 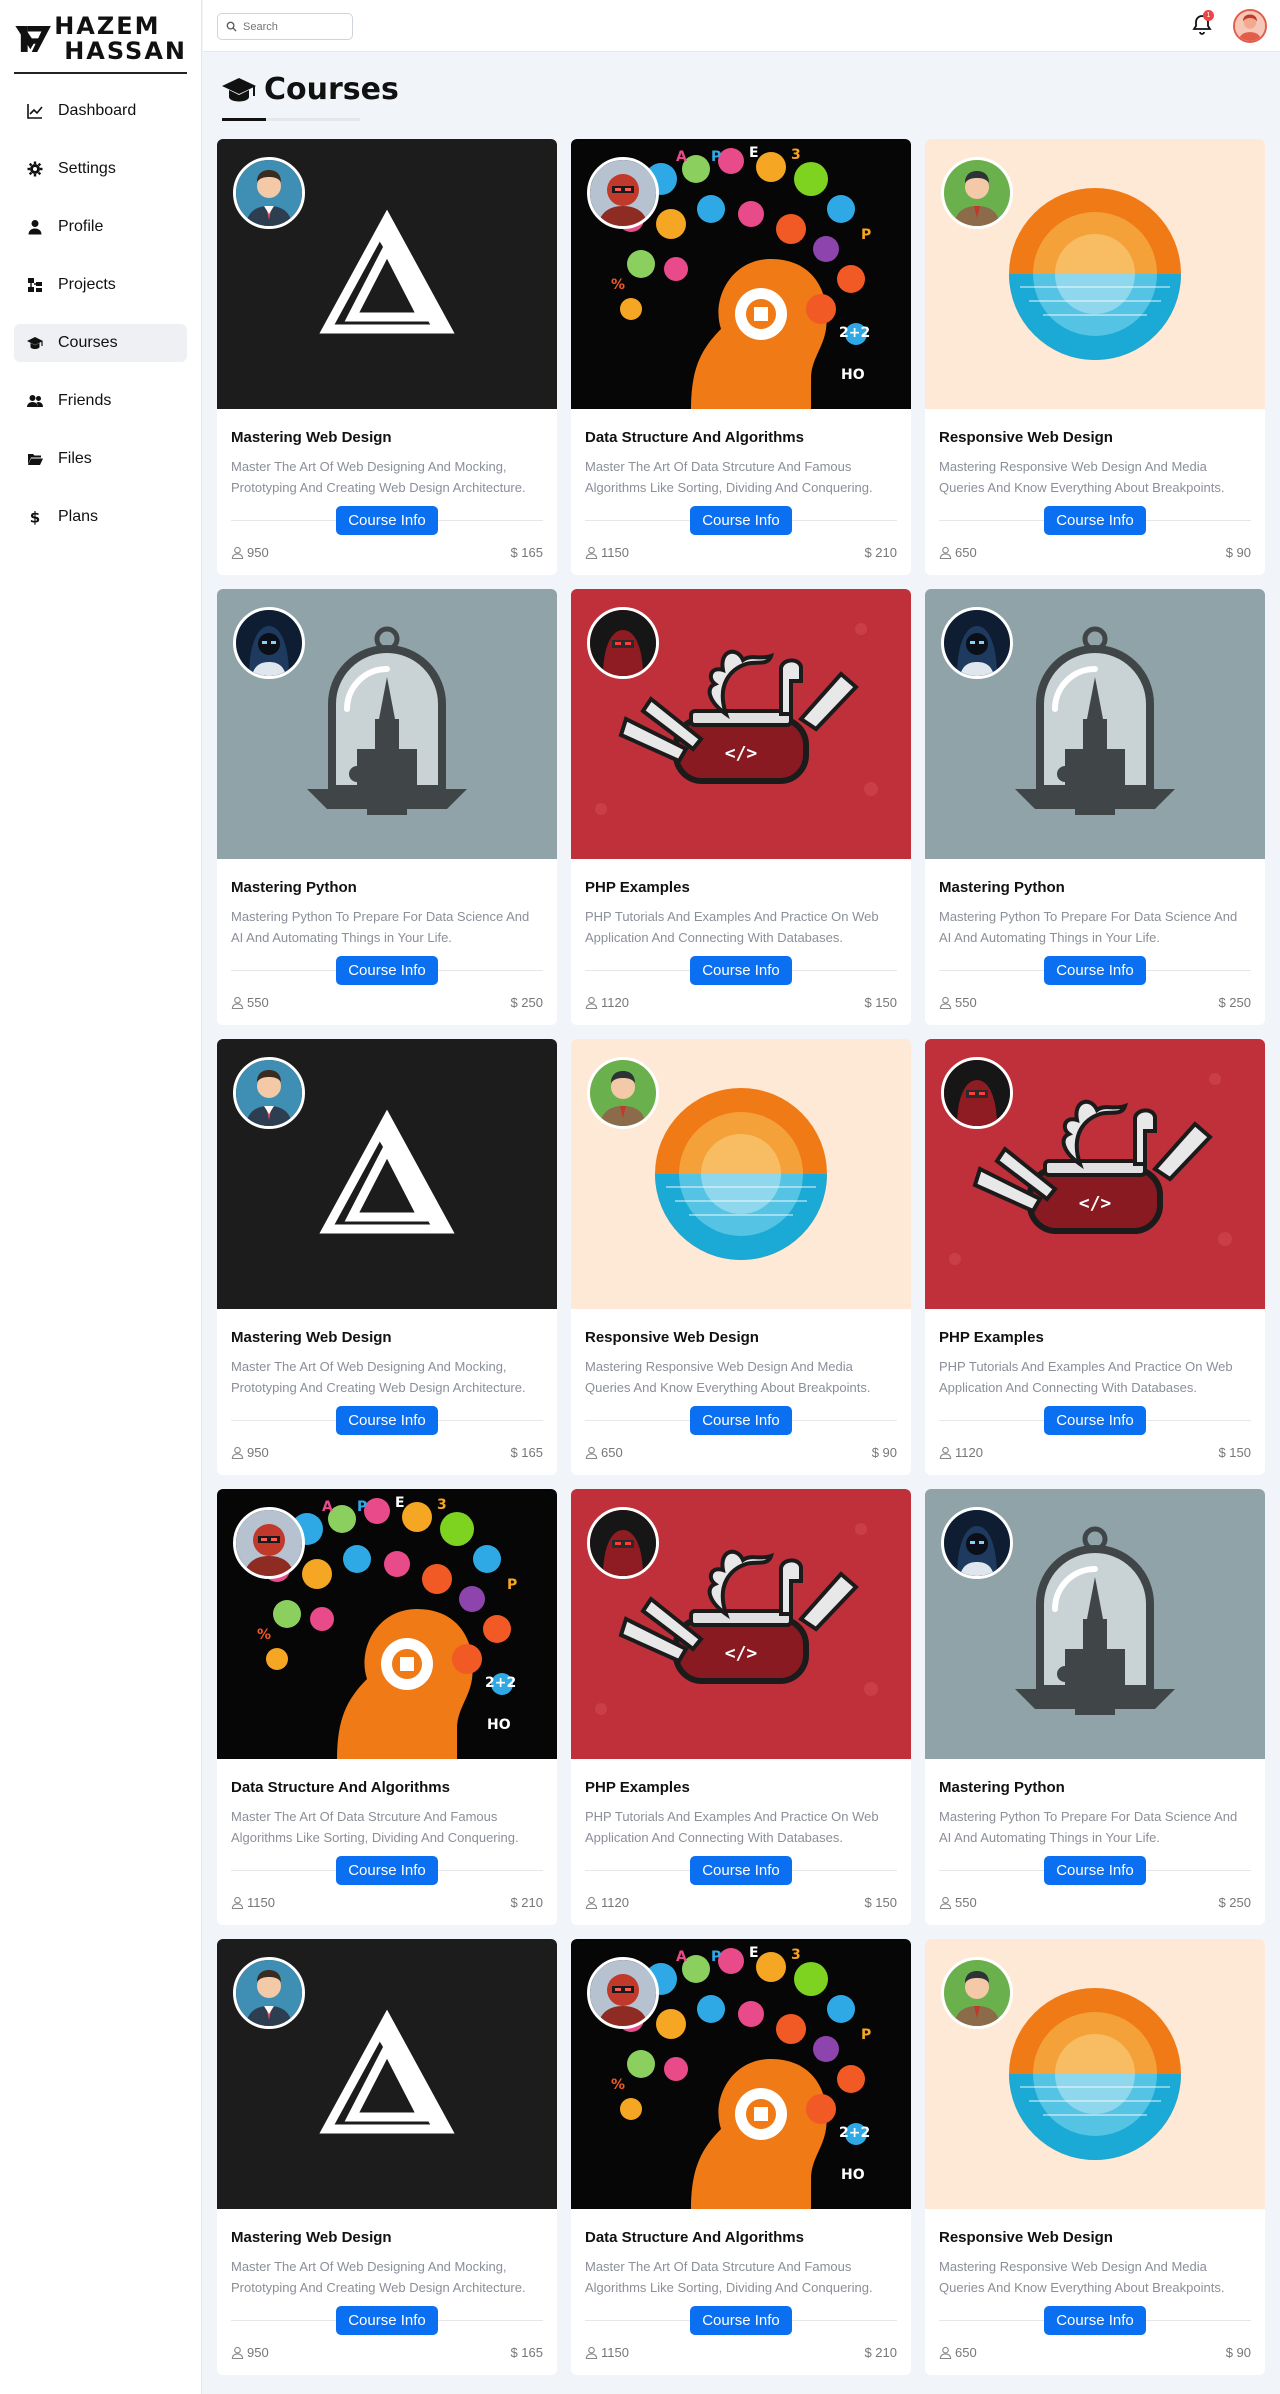 What do you see at coordinates (991, 1337) in the screenshot?
I see `course-title: PHP Examples` at bounding box center [991, 1337].